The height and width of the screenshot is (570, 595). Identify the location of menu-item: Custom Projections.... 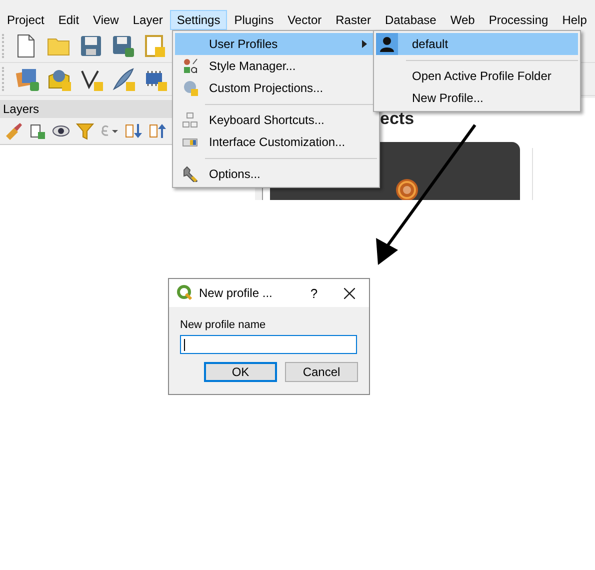
(276, 88).